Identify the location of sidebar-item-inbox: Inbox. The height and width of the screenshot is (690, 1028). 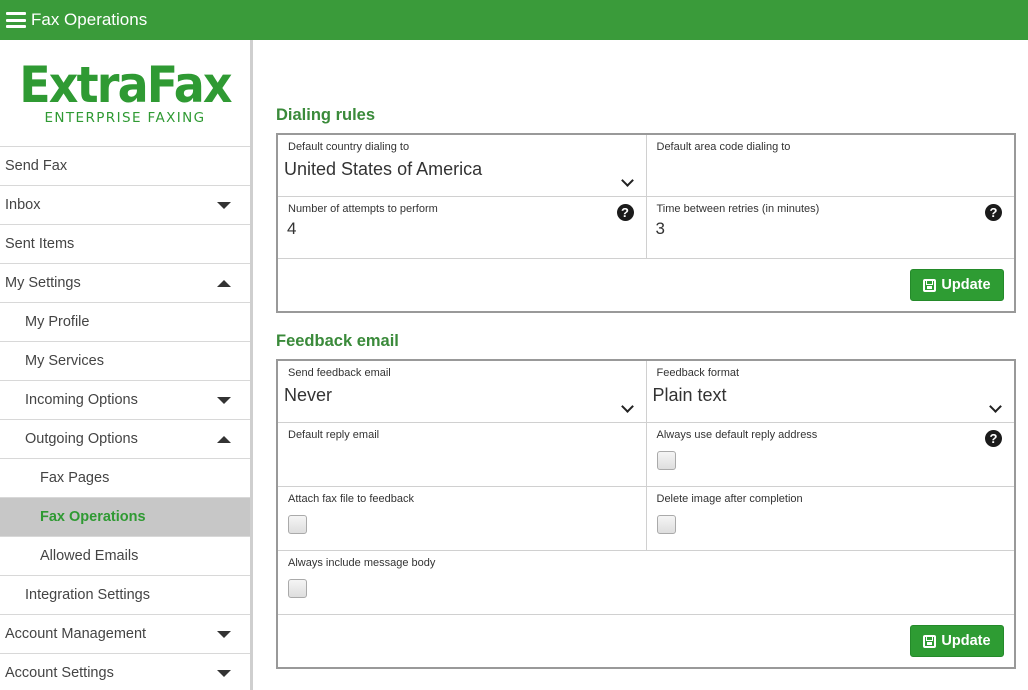
(125, 205).